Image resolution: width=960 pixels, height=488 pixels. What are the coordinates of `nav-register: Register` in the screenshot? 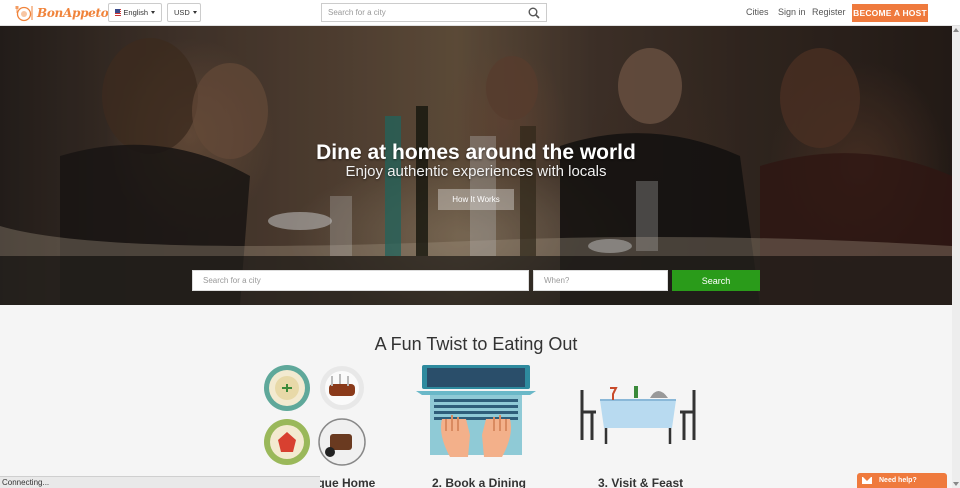 It's located at (829, 12).